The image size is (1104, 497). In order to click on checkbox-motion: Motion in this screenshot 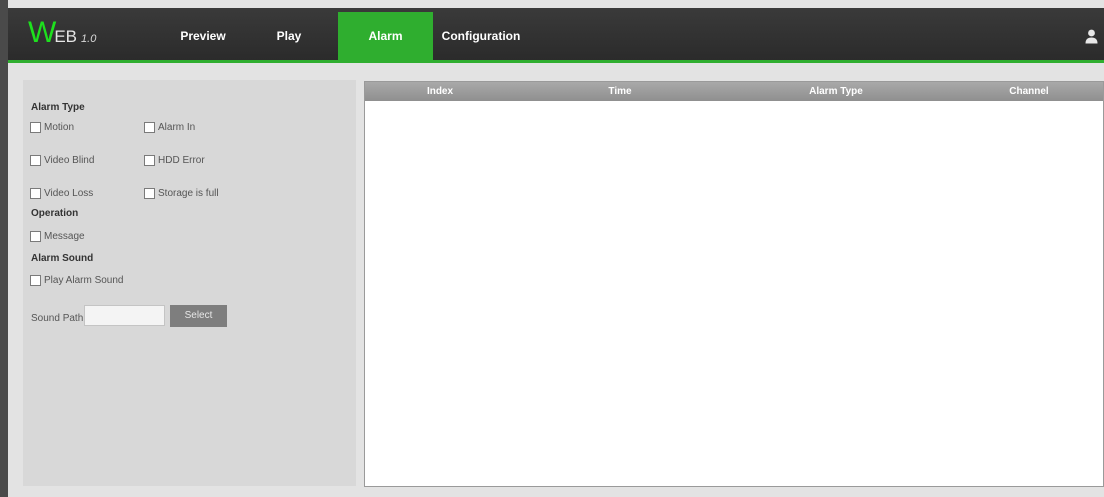, I will do `click(52, 127)`.